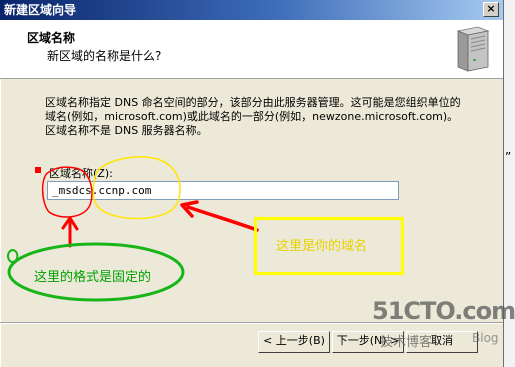  Describe the element at coordinates (406, 342) in the screenshot. I see `watermark-subtitle: 技术博客` at that location.